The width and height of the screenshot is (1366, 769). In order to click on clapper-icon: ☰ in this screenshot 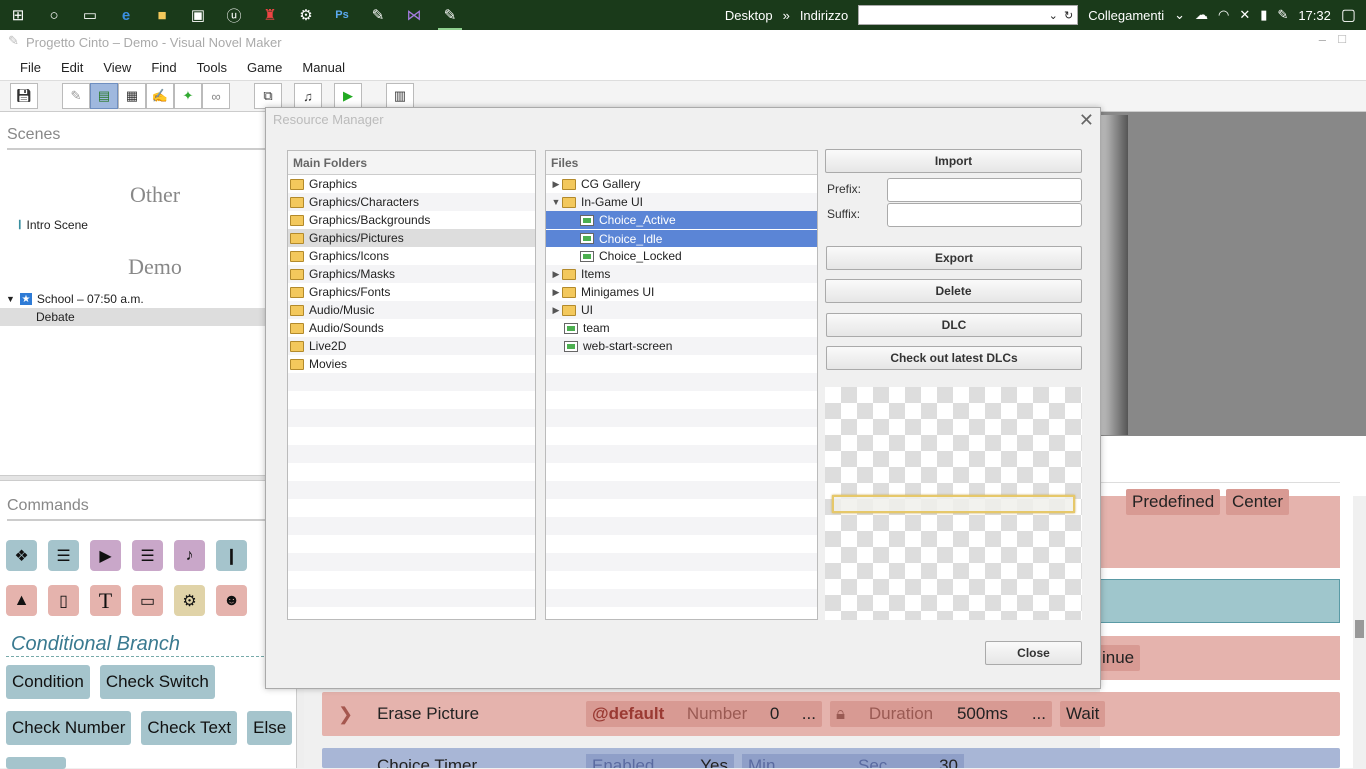, I will do `click(147, 555)`.